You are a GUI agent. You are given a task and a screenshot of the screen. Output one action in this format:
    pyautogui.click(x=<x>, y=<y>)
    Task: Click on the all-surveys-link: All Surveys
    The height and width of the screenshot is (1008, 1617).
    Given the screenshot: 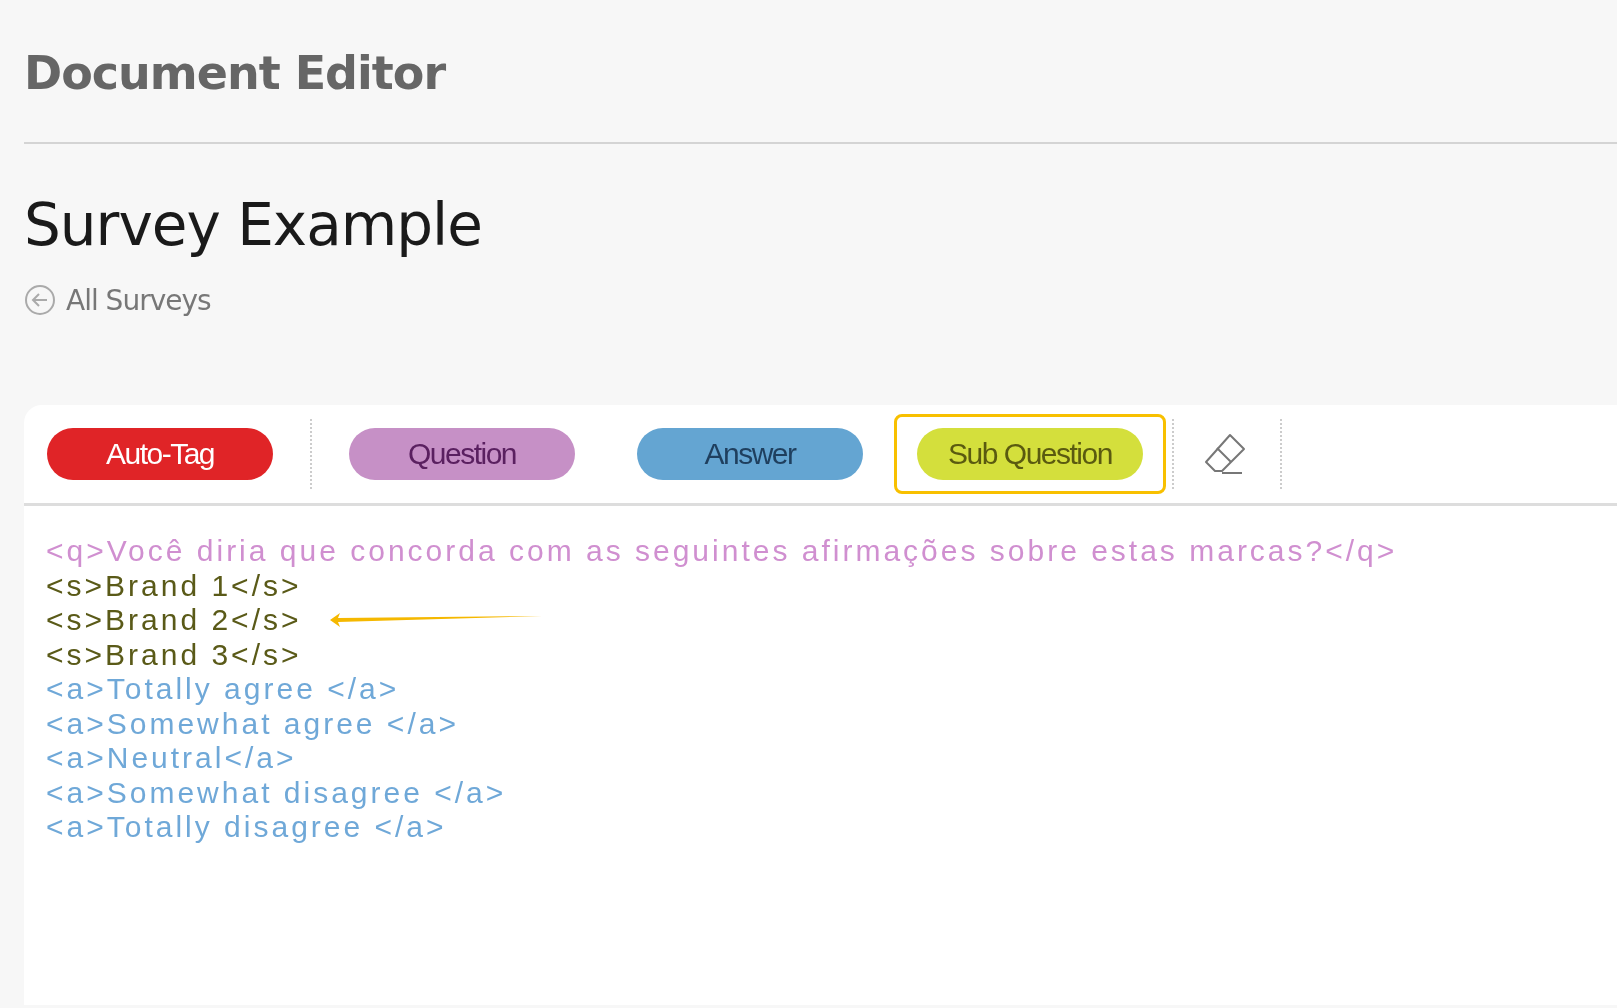 What is the action you would take?
    pyautogui.click(x=138, y=300)
    